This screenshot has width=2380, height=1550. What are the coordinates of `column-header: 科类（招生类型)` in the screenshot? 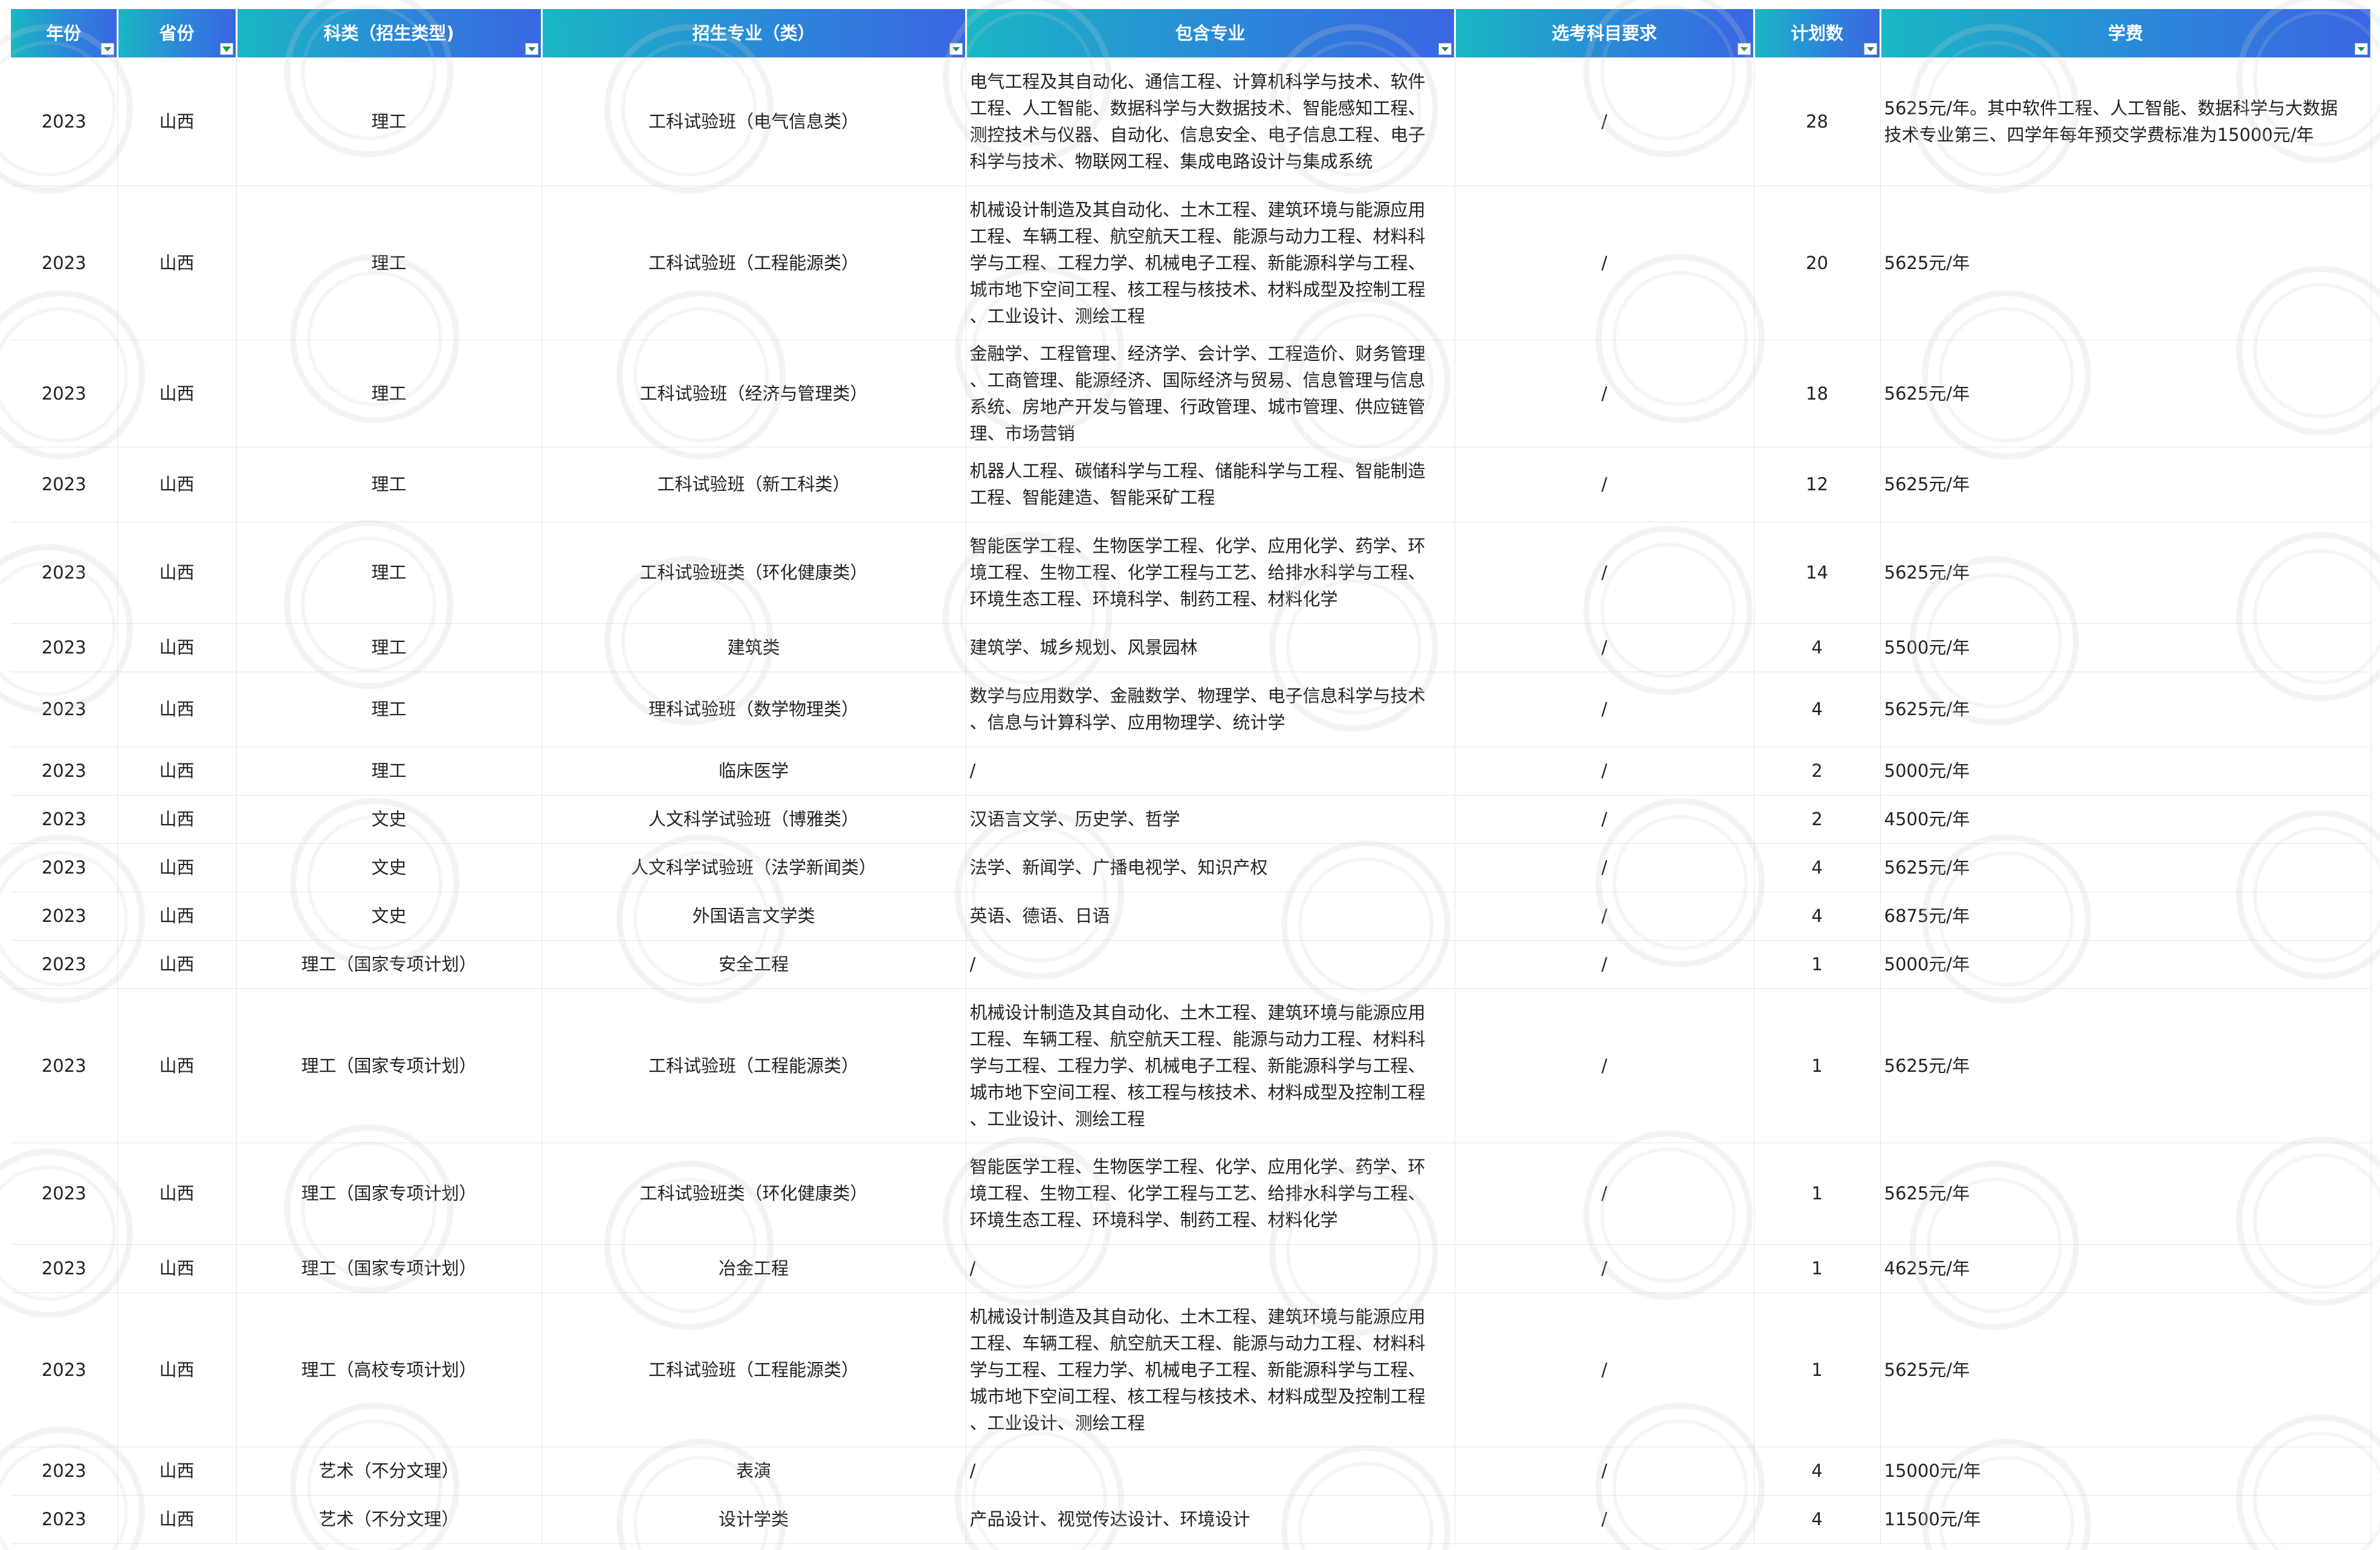 It's located at (390, 33).